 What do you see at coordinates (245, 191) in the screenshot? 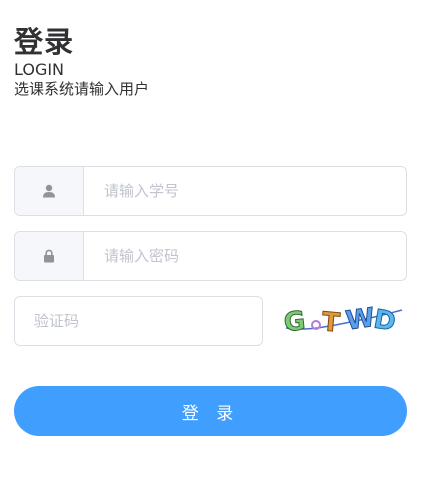
I see `student-id-input` at bounding box center [245, 191].